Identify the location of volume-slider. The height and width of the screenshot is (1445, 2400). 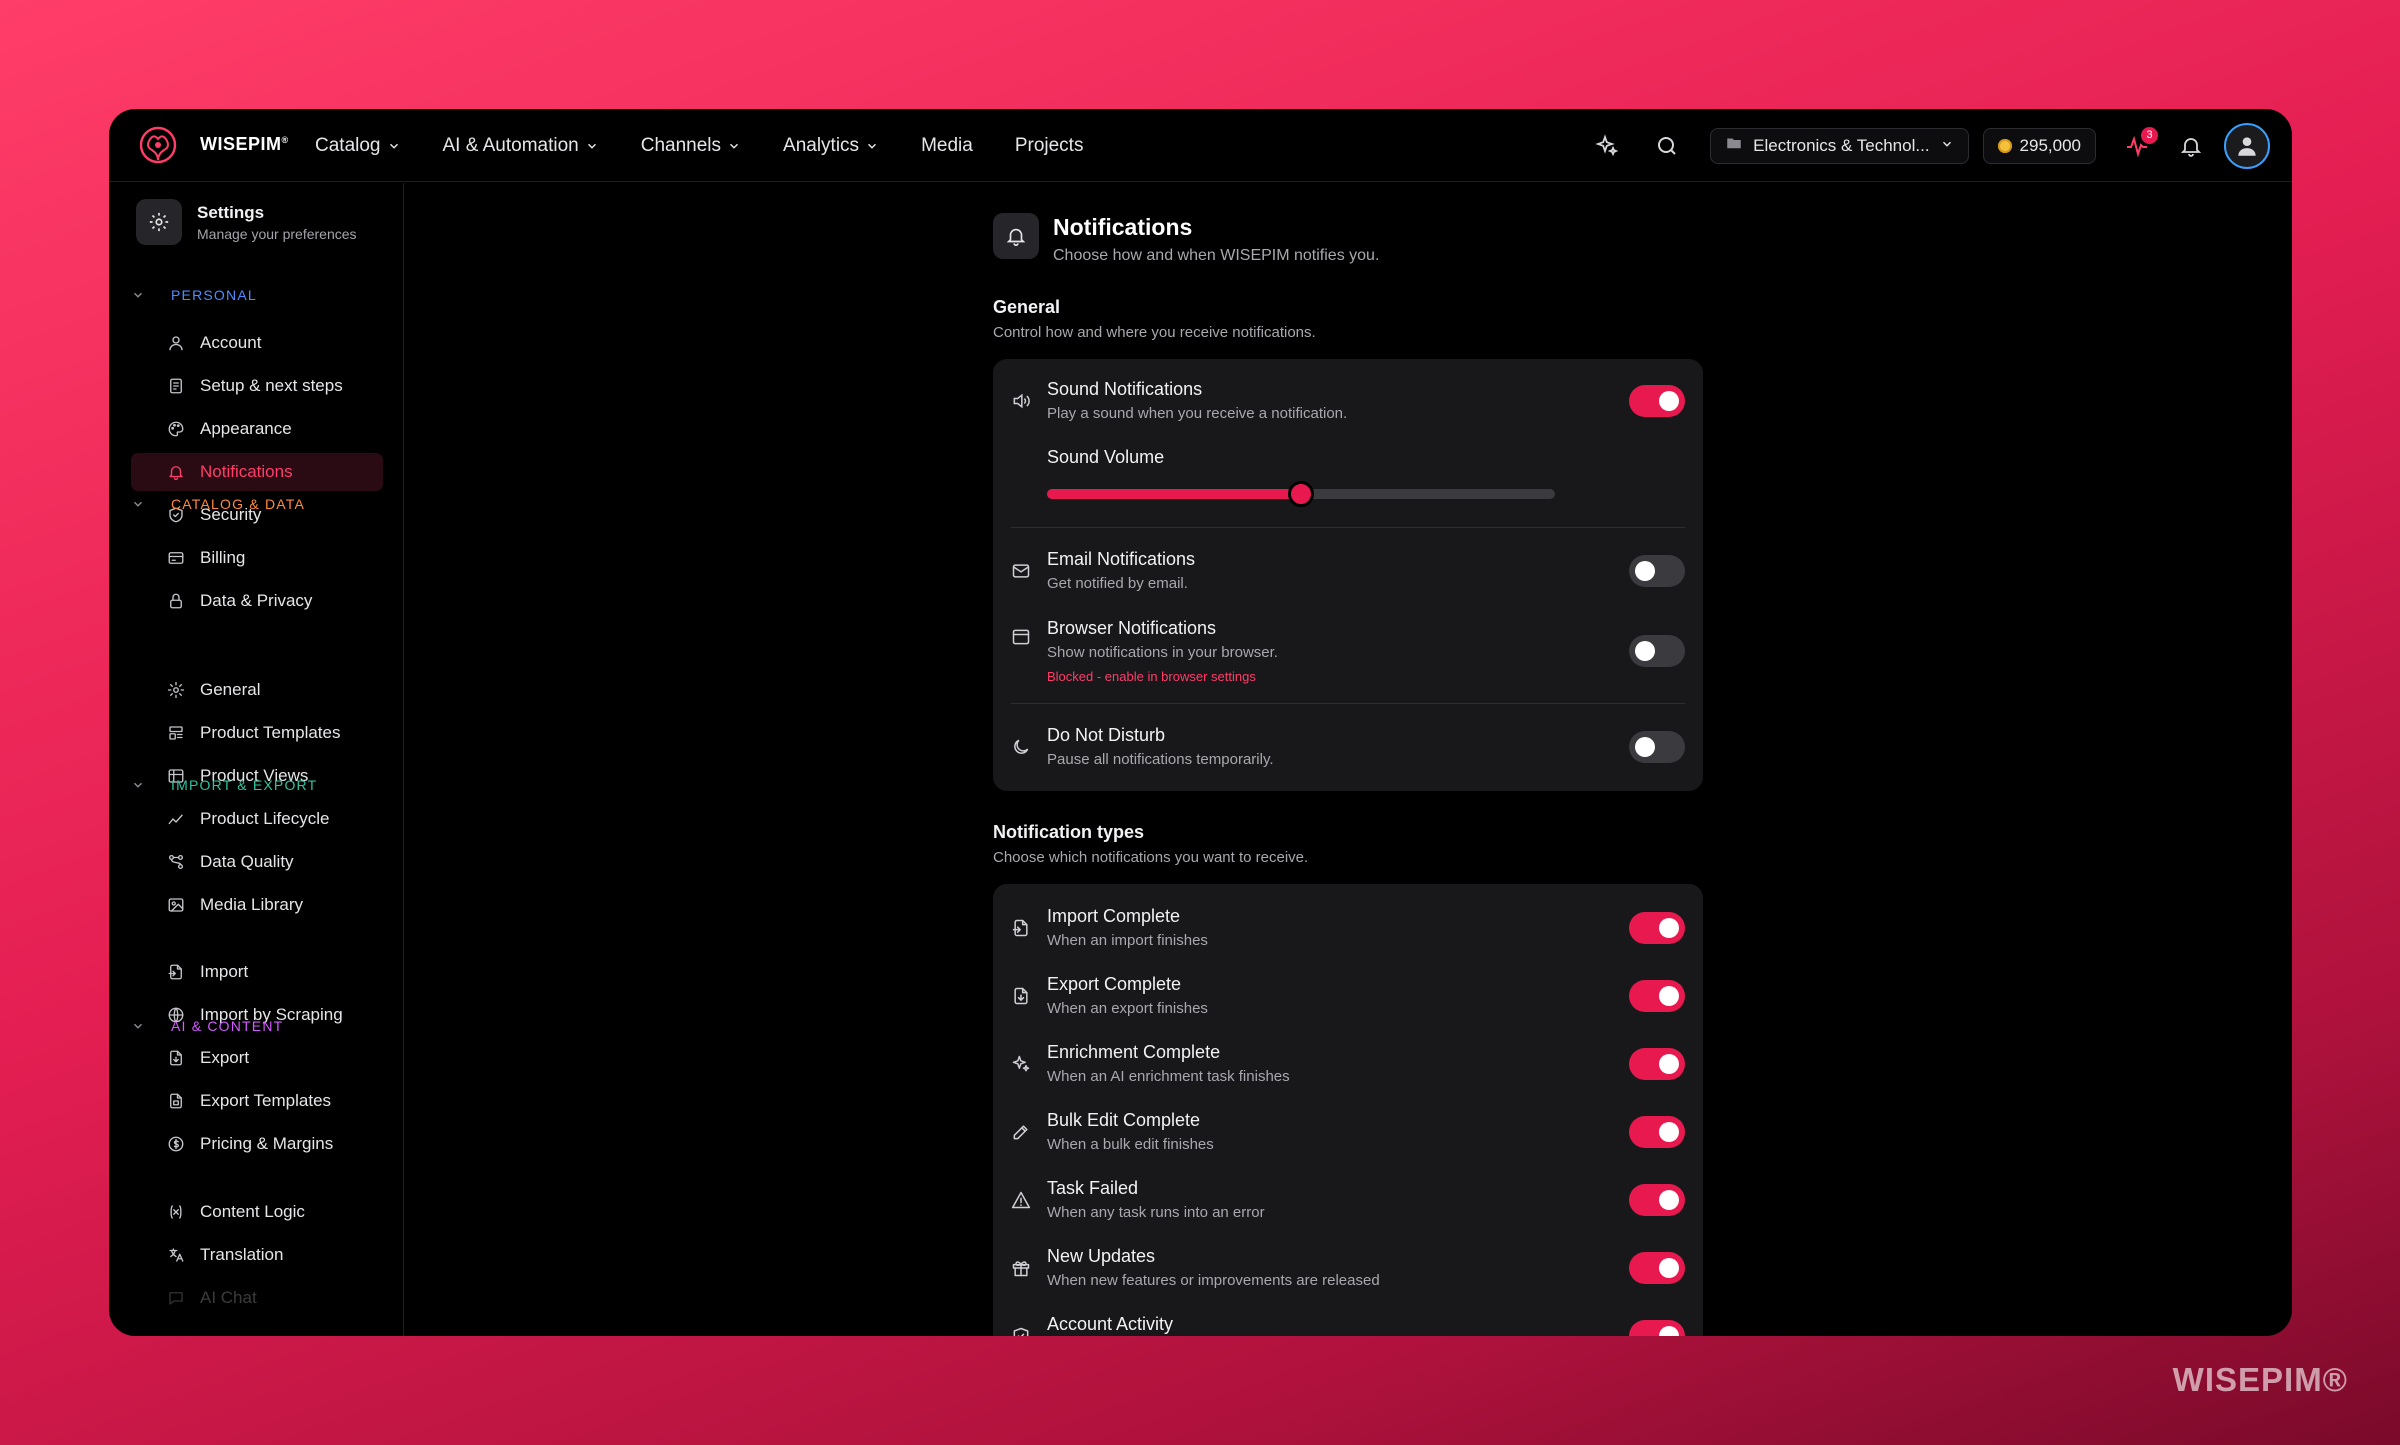
(1301, 494).